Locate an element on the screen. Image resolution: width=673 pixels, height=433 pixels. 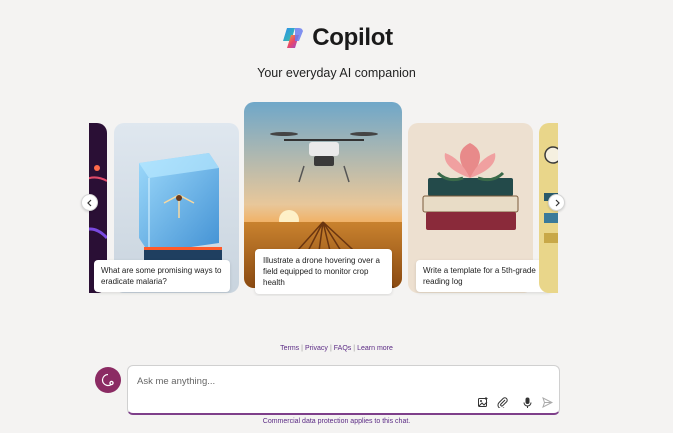
faqs-link: FAQs is located at coordinates (343, 348).